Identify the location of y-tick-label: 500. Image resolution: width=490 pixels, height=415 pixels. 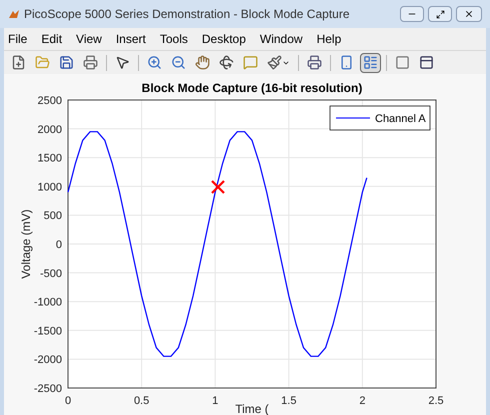
(53, 216).